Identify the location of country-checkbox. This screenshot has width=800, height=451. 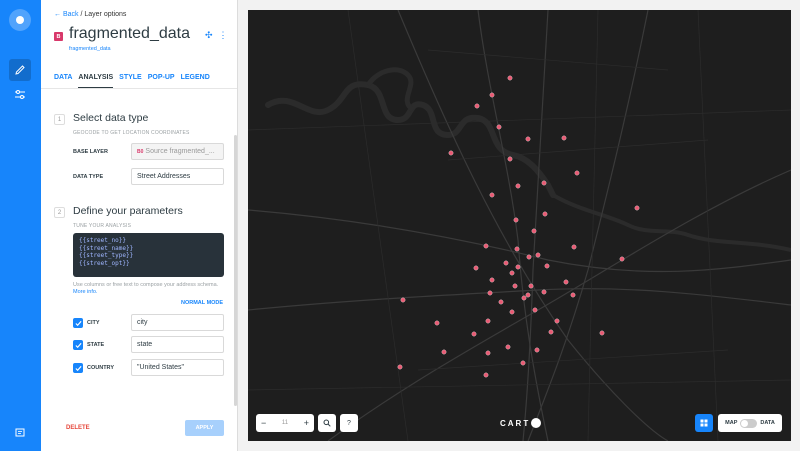
(78, 368).